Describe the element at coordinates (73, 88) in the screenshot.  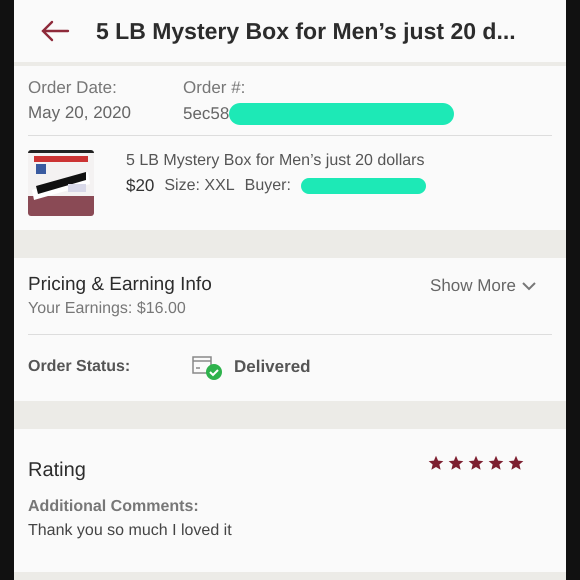
I see `order-date-label: Order Date:` at that location.